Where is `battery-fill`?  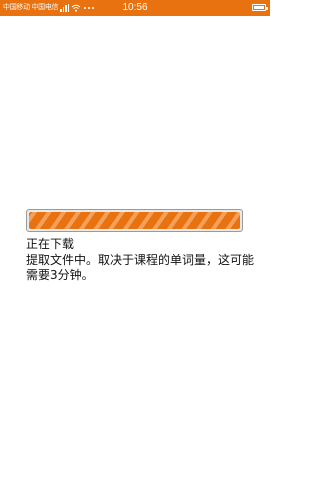 battery-fill is located at coordinates (259, 7).